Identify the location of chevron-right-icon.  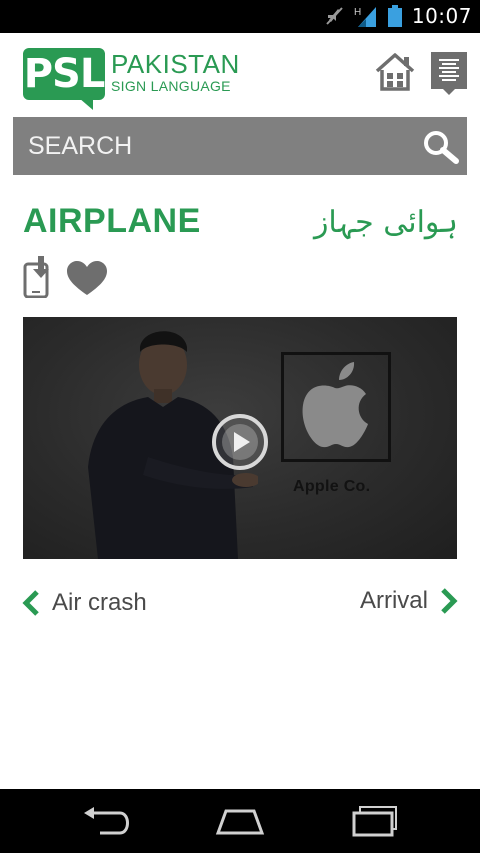
(449, 601).